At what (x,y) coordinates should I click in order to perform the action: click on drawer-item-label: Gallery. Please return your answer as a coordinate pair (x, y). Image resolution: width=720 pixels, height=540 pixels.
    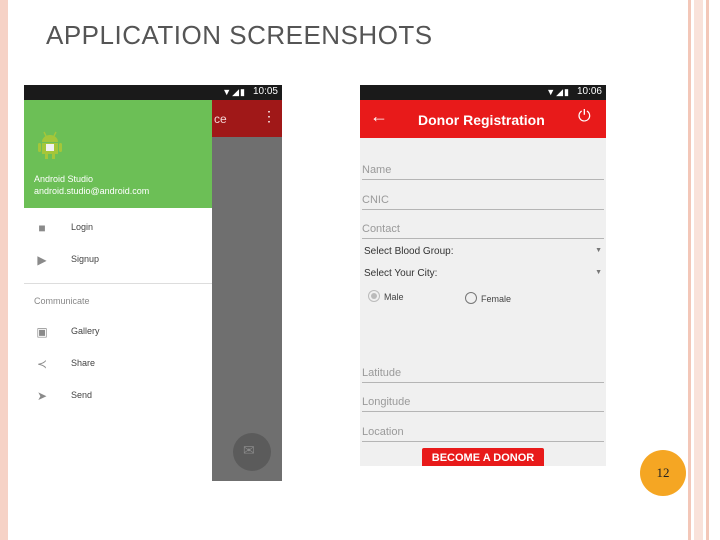
    Looking at the image, I should click on (85, 331).